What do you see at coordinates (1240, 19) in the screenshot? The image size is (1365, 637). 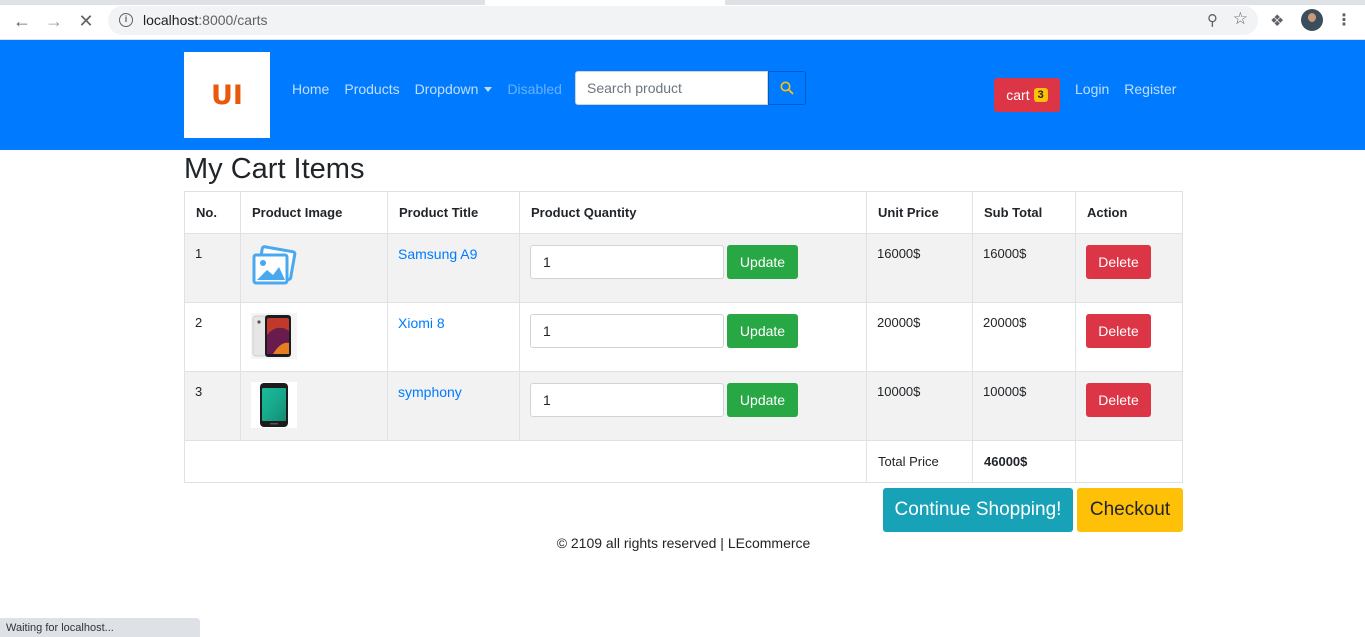 I see `bookmark-star-icon: ☆` at bounding box center [1240, 19].